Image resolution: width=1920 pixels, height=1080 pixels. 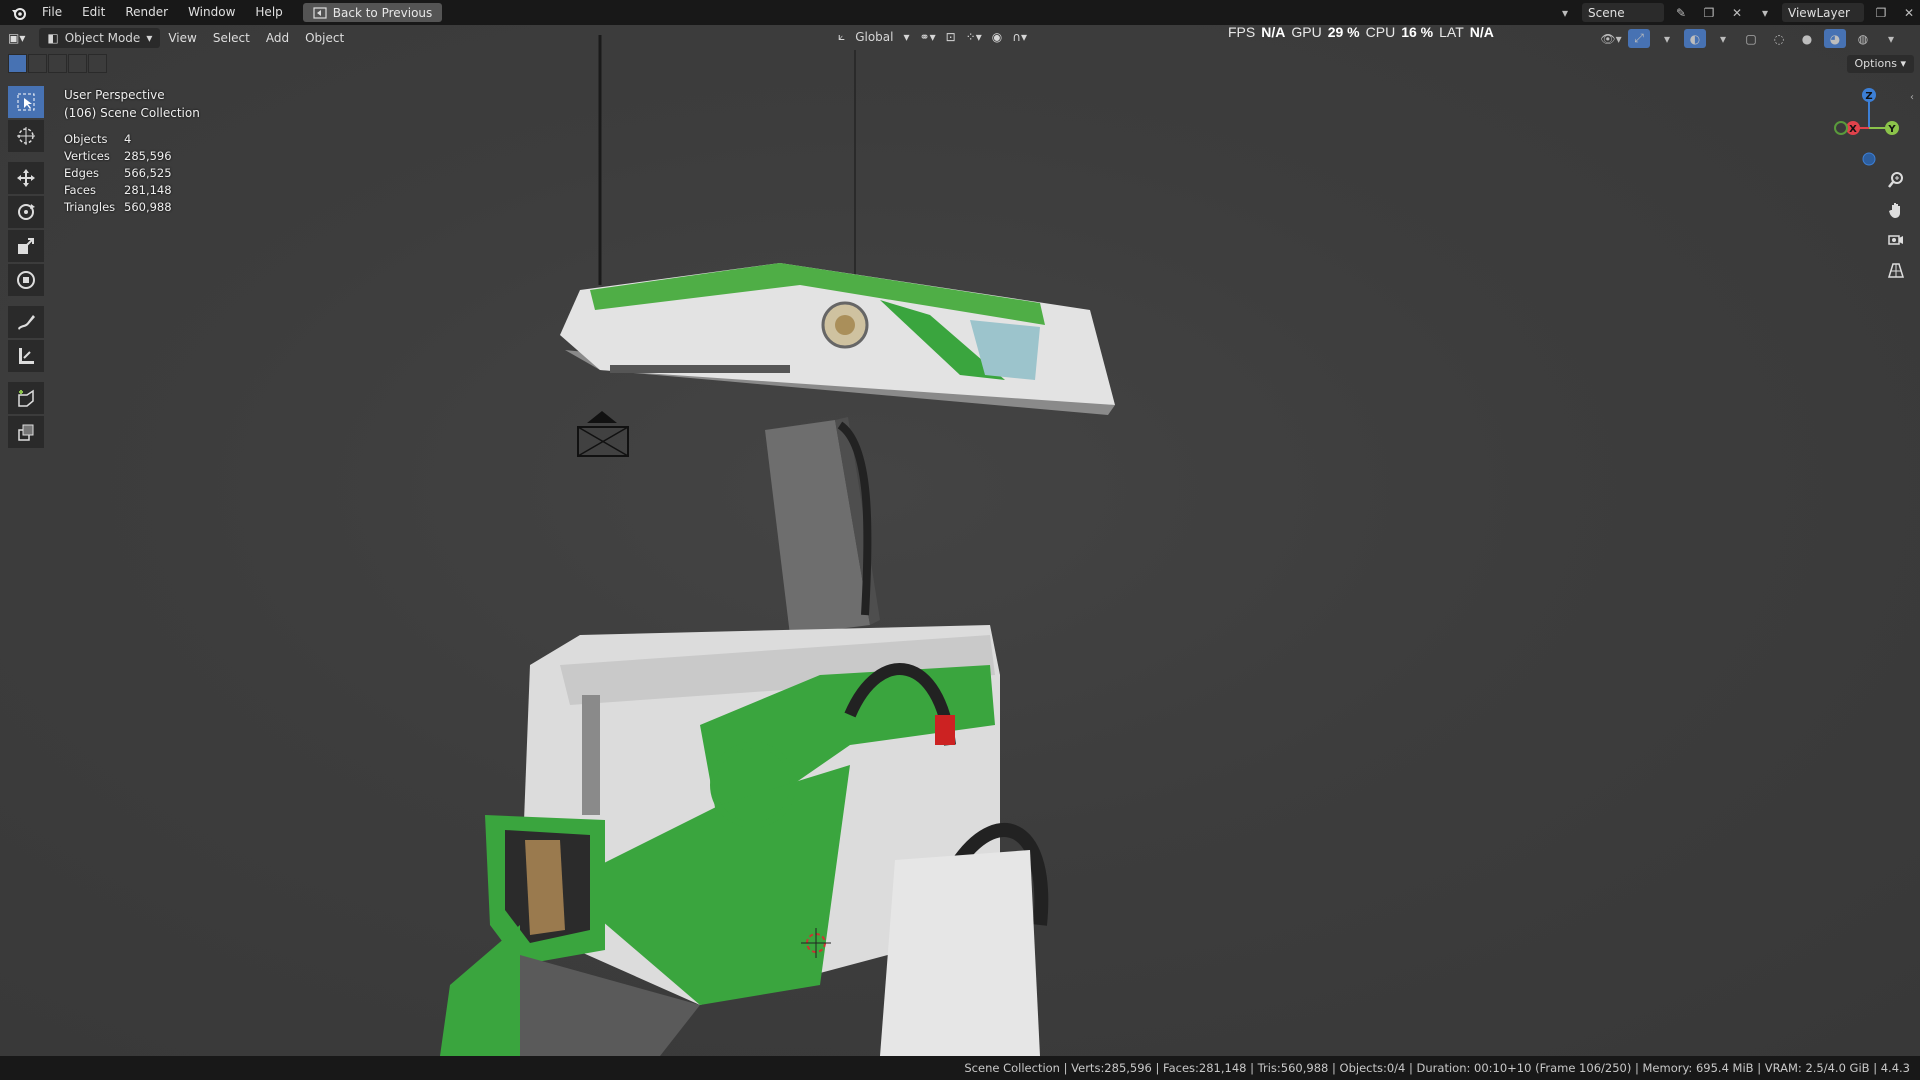 I want to click on menu-file: File, so click(x=52, y=12).